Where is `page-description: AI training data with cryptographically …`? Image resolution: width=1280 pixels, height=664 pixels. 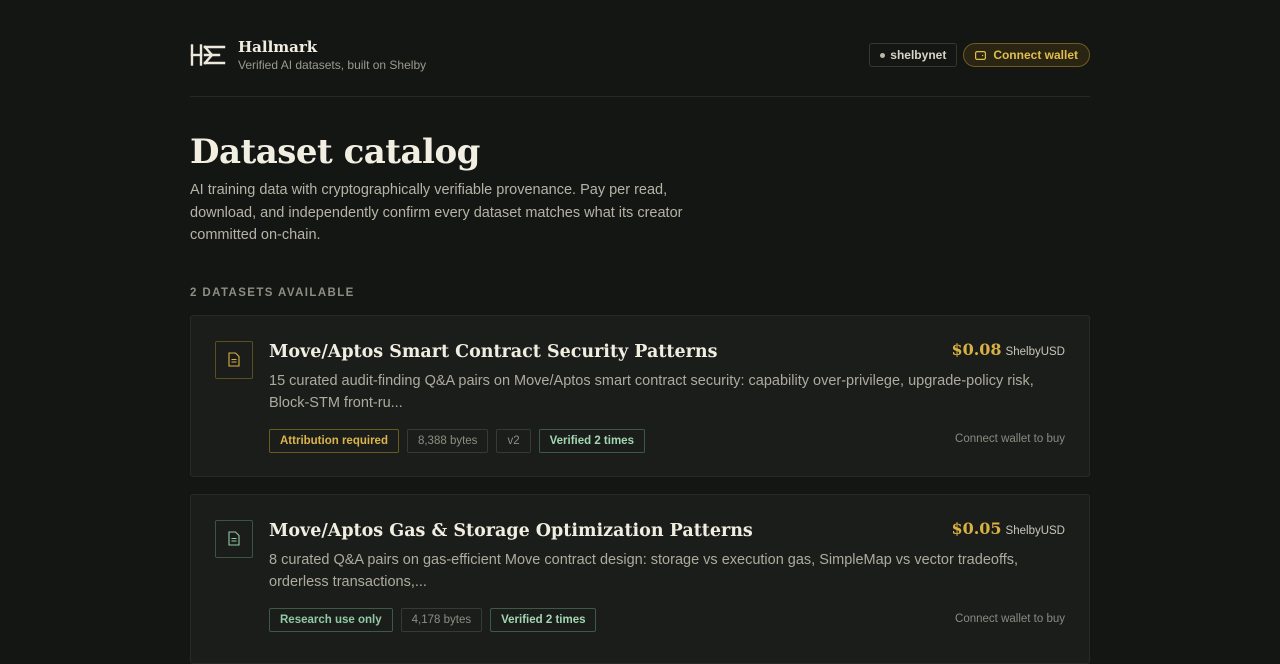
page-description: AI training data with cryptographically … is located at coordinates (436, 212).